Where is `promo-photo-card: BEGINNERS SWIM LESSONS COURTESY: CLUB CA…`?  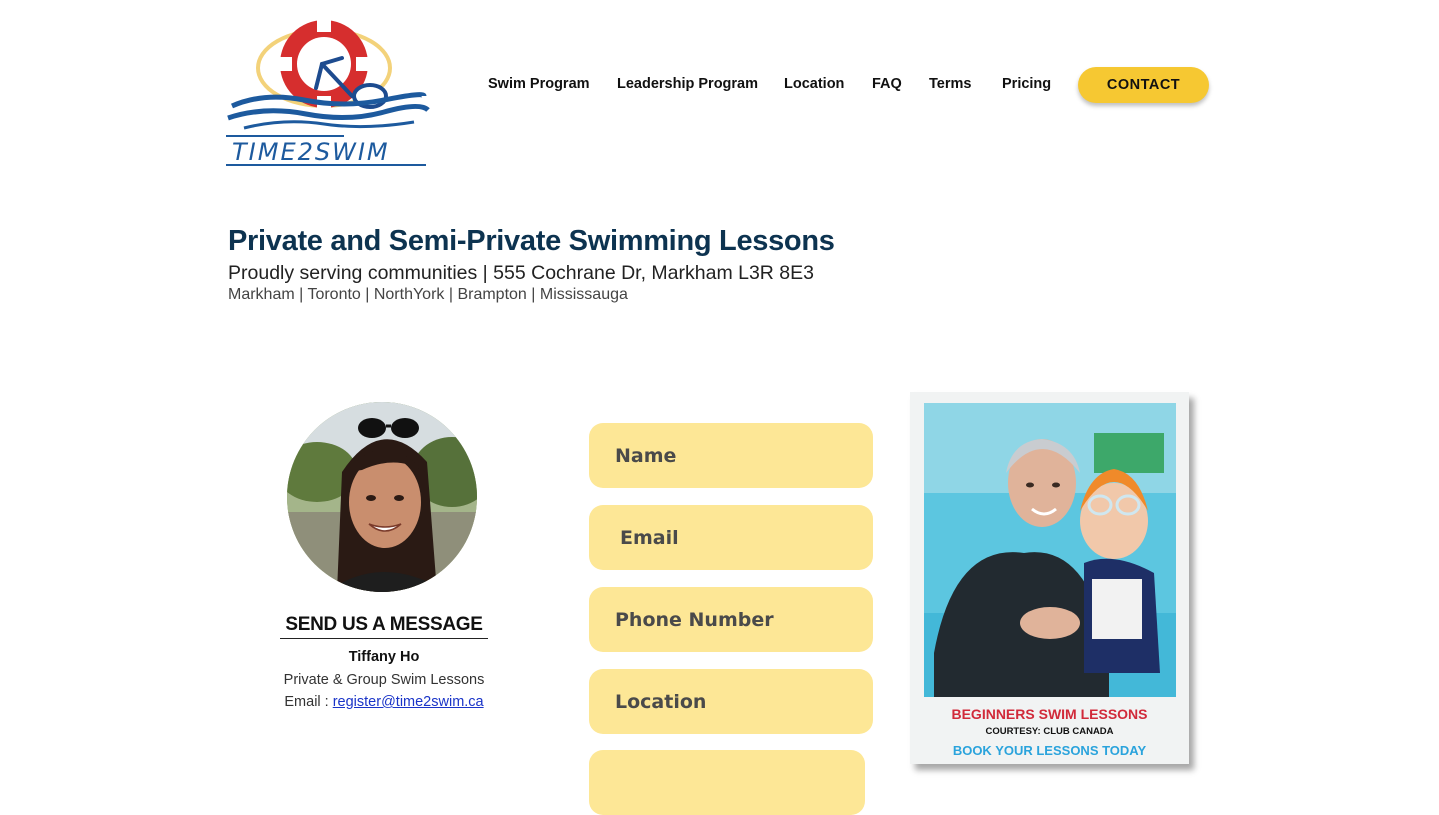
promo-photo-card: BEGINNERS SWIM LESSONS COURTESY: CLUB CA… is located at coordinates (1049, 578).